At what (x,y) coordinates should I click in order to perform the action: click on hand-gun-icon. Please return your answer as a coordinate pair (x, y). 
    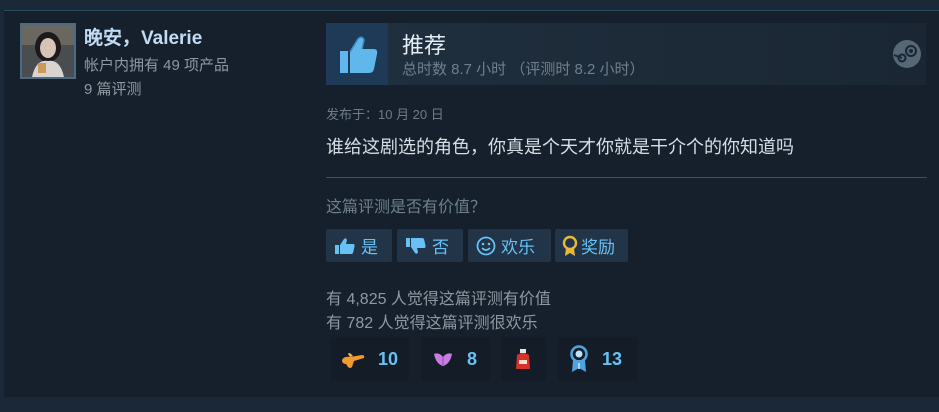
    Looking at the image, I should click on (353, 360).